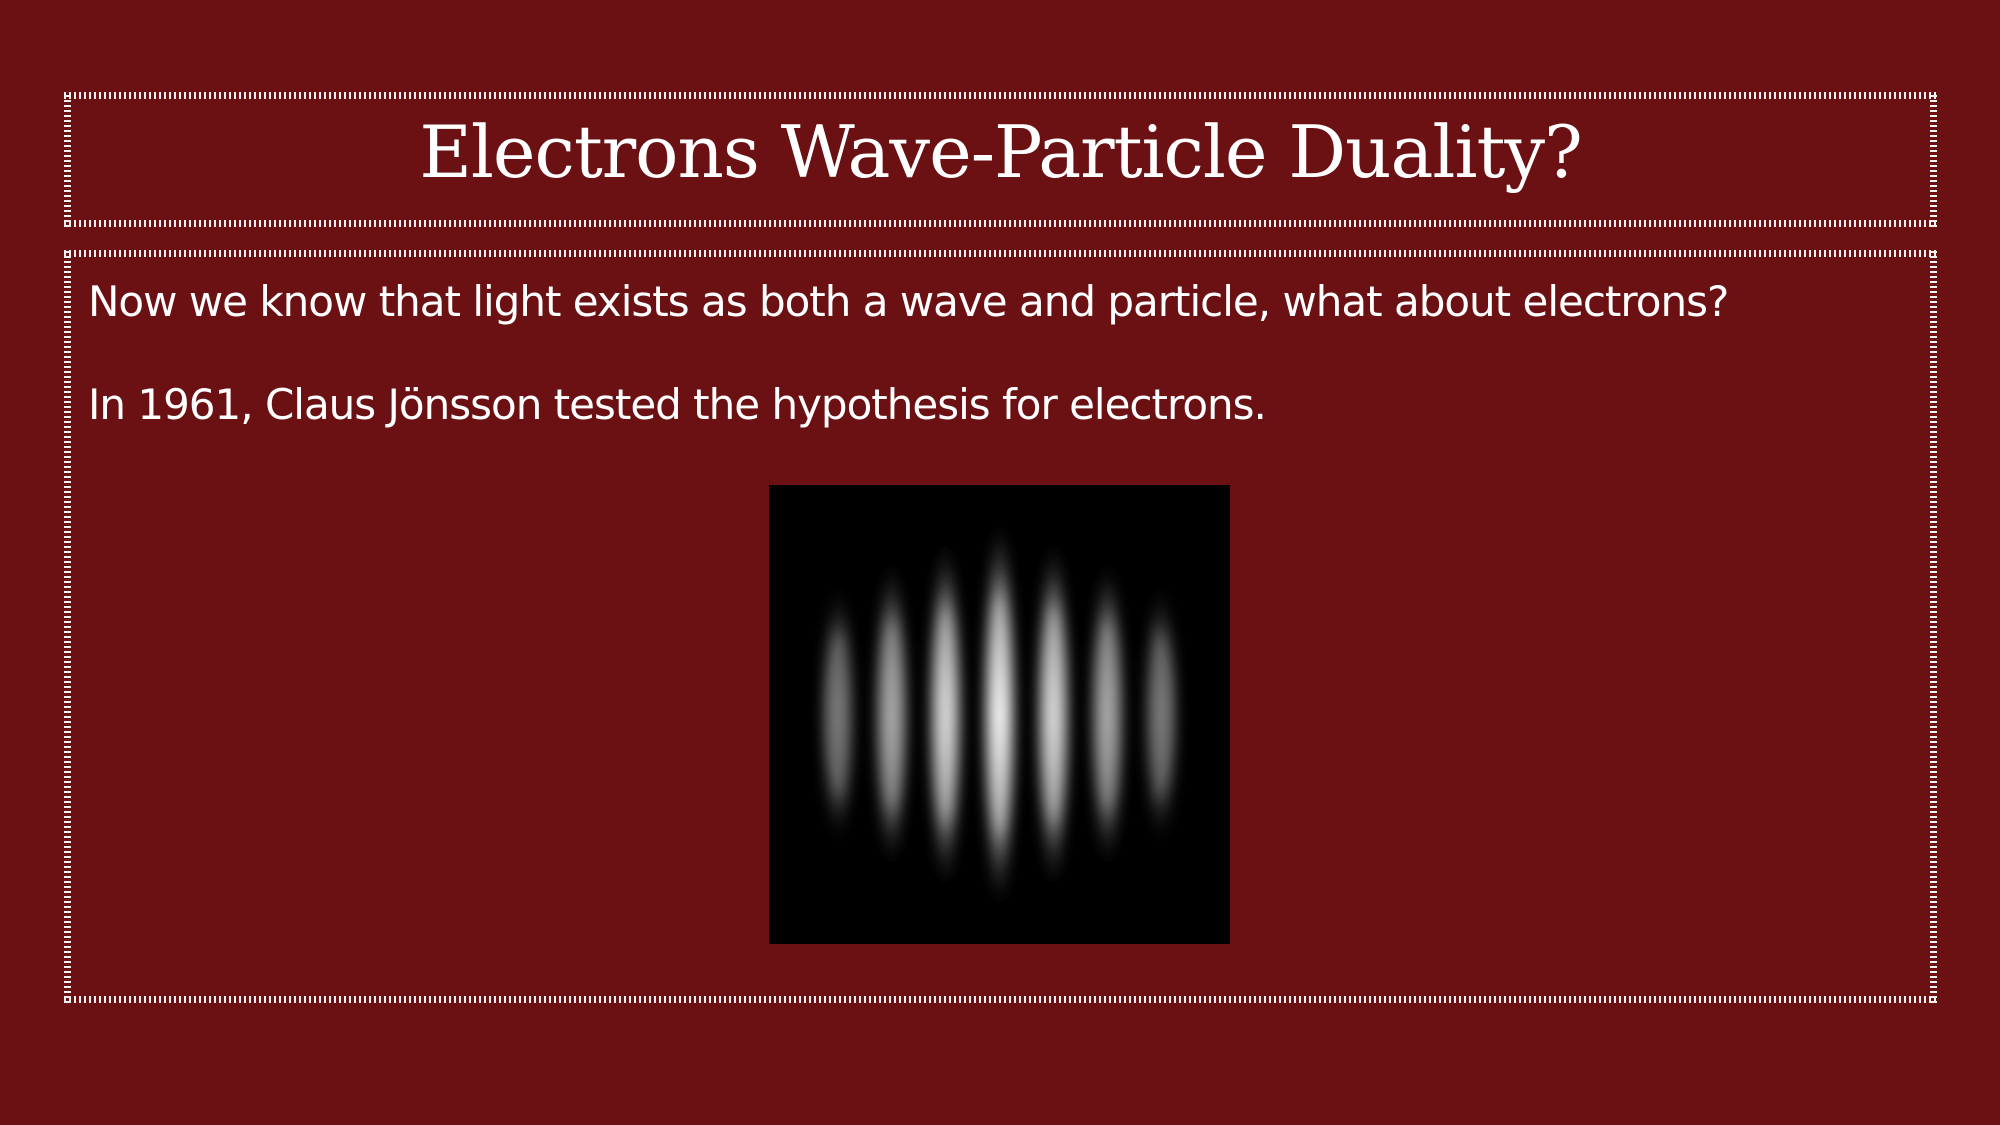 The width and height of the screenshot is (2000, 1125). Describe the element at coordinates (1000, 999) in the screenshot. I see `content-frame-bottom-border` at that location.